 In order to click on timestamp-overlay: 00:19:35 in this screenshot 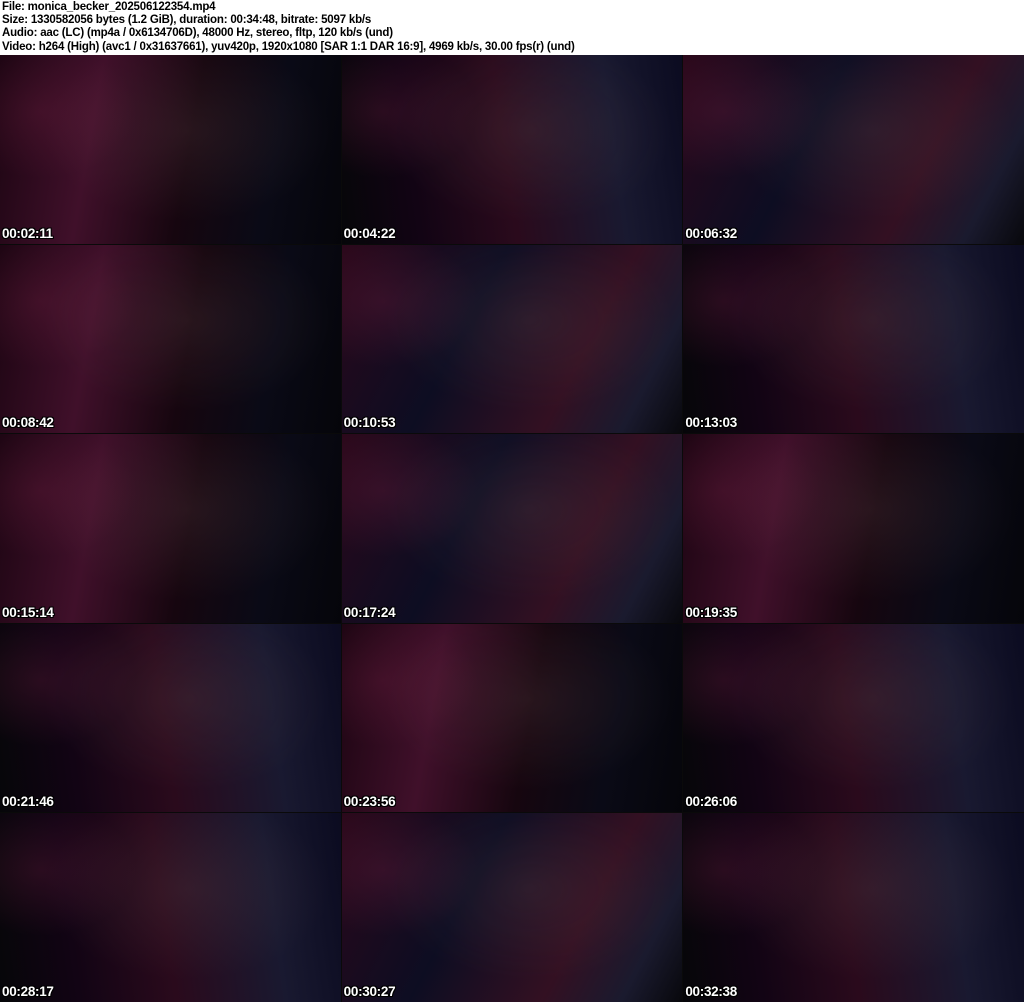, I will do `click(711, 612)`.